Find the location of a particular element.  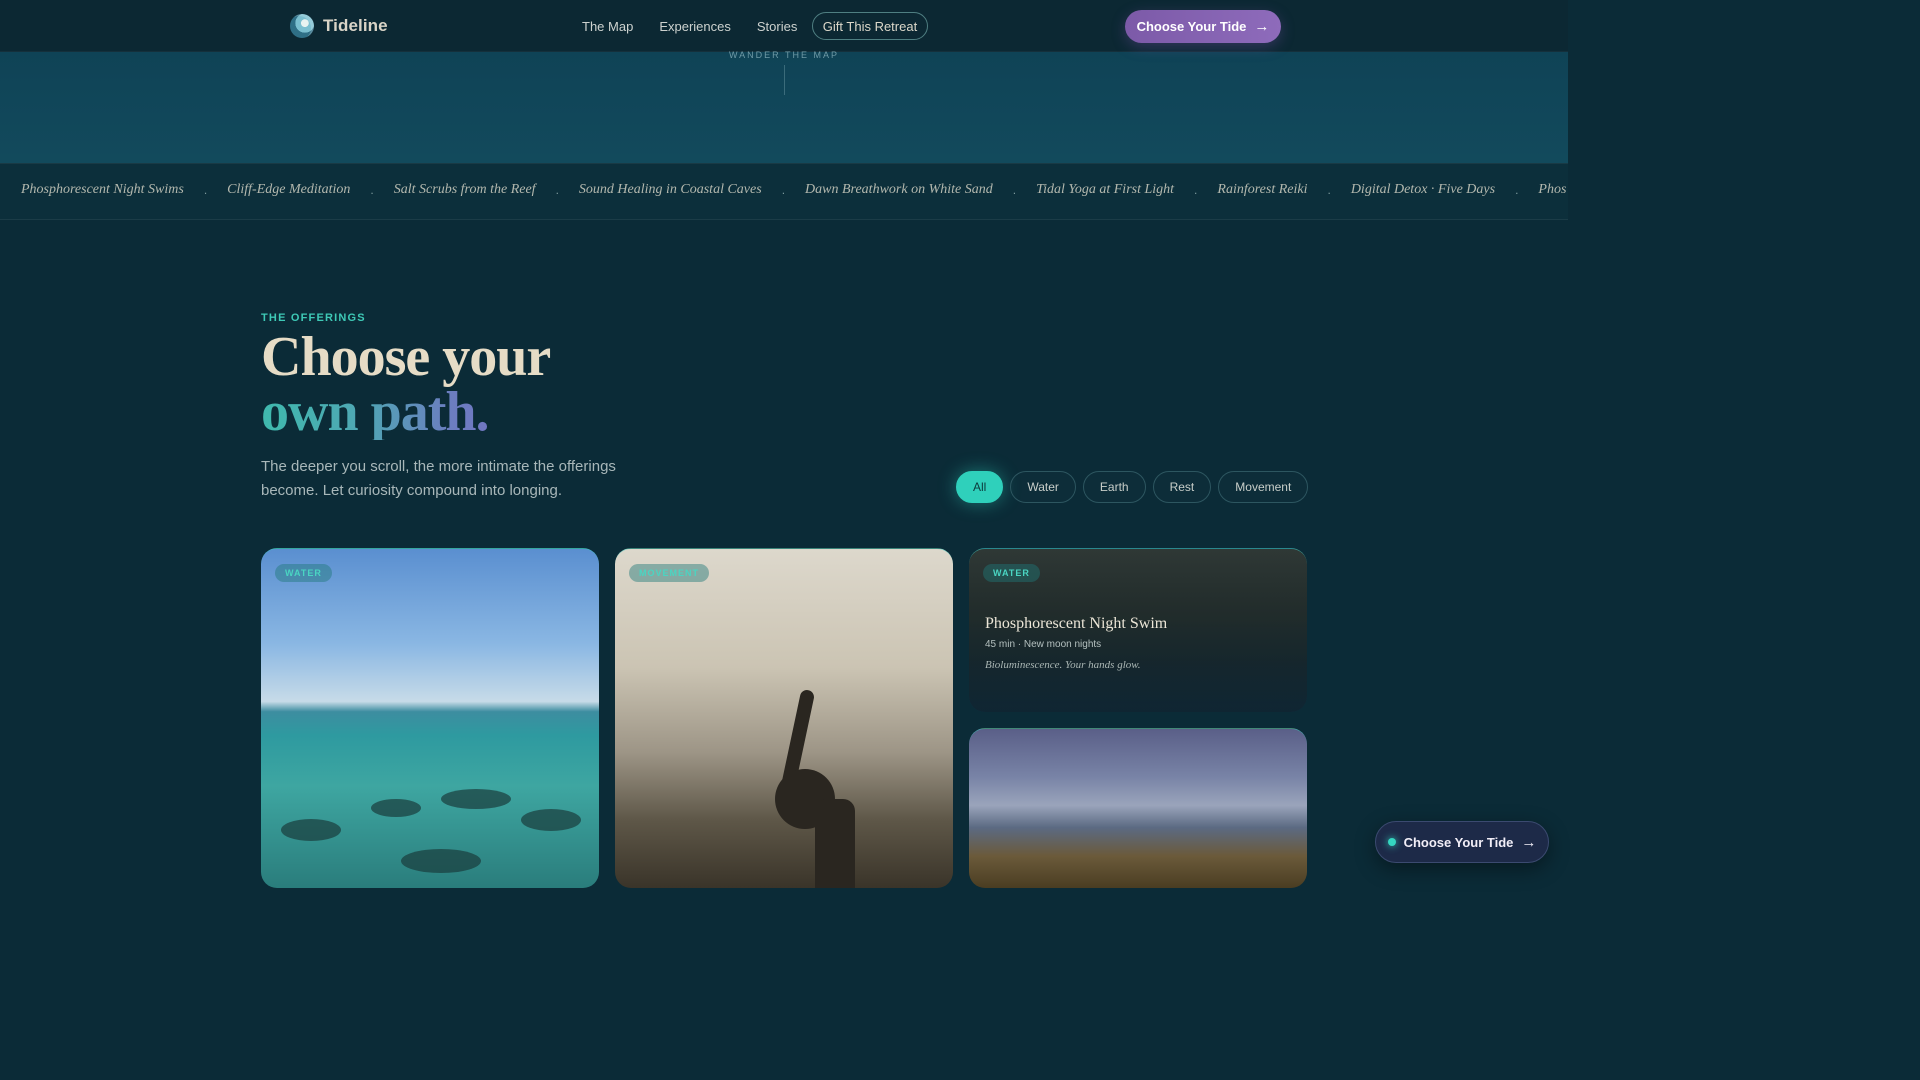

offerings-headline: Choose your own path. is located at coordinates (406, 384).